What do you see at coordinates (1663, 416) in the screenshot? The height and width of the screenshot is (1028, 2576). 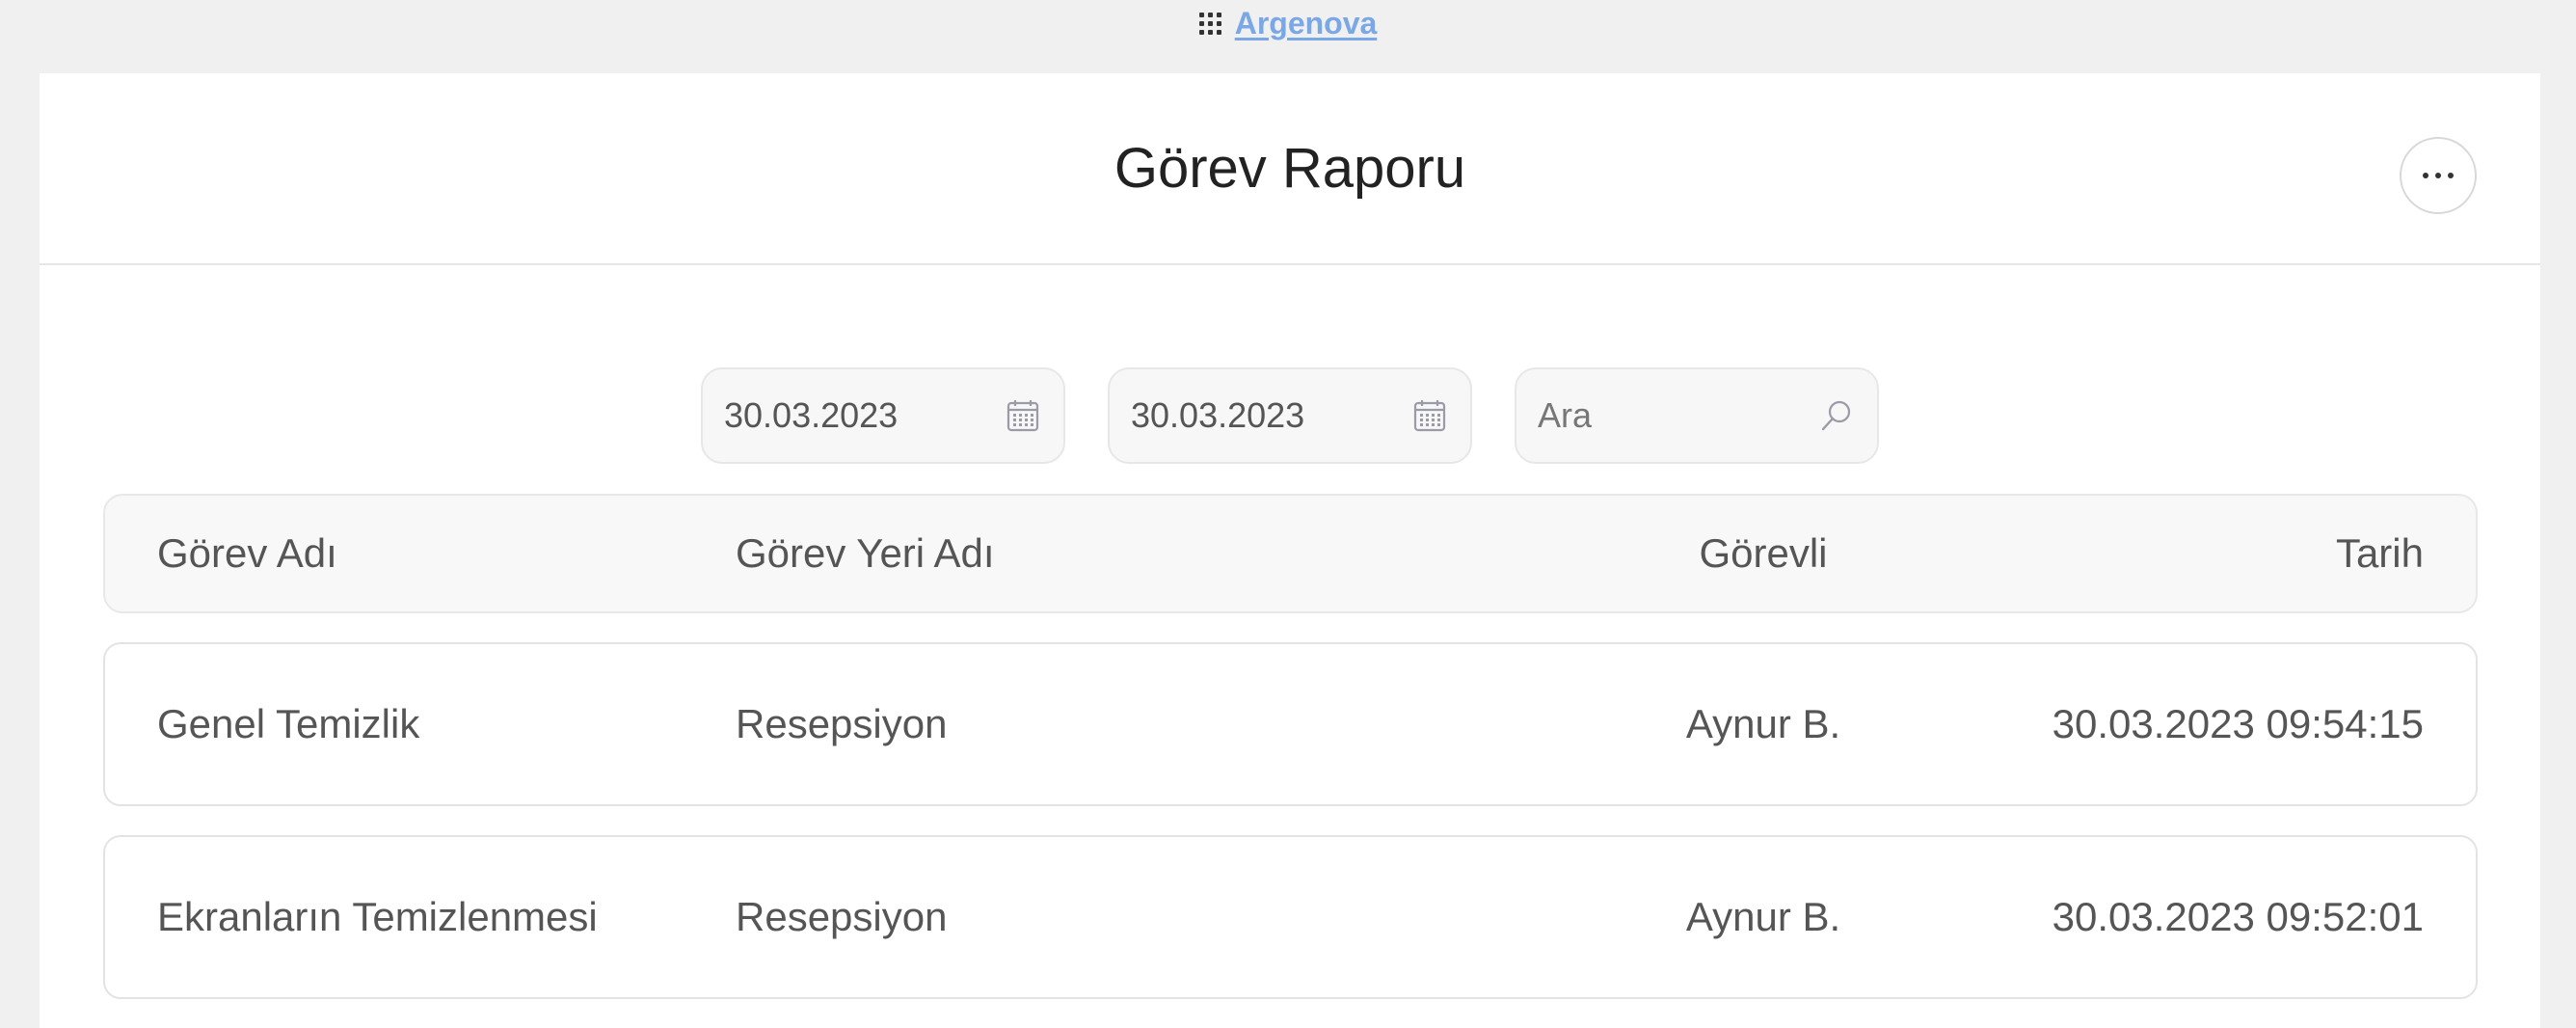 I see `search-input` at bounding box center [1663, 416].